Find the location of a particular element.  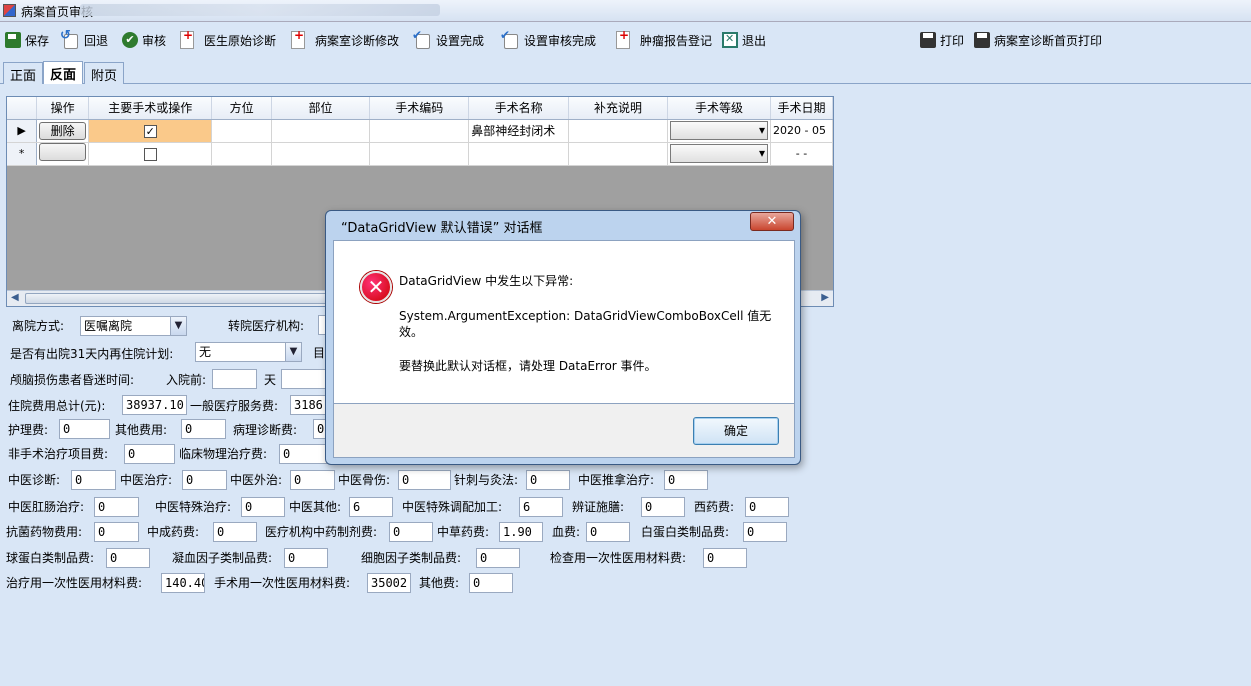

scroll-right-arrow-icon: ▶ is located at coordinates (825, 297).